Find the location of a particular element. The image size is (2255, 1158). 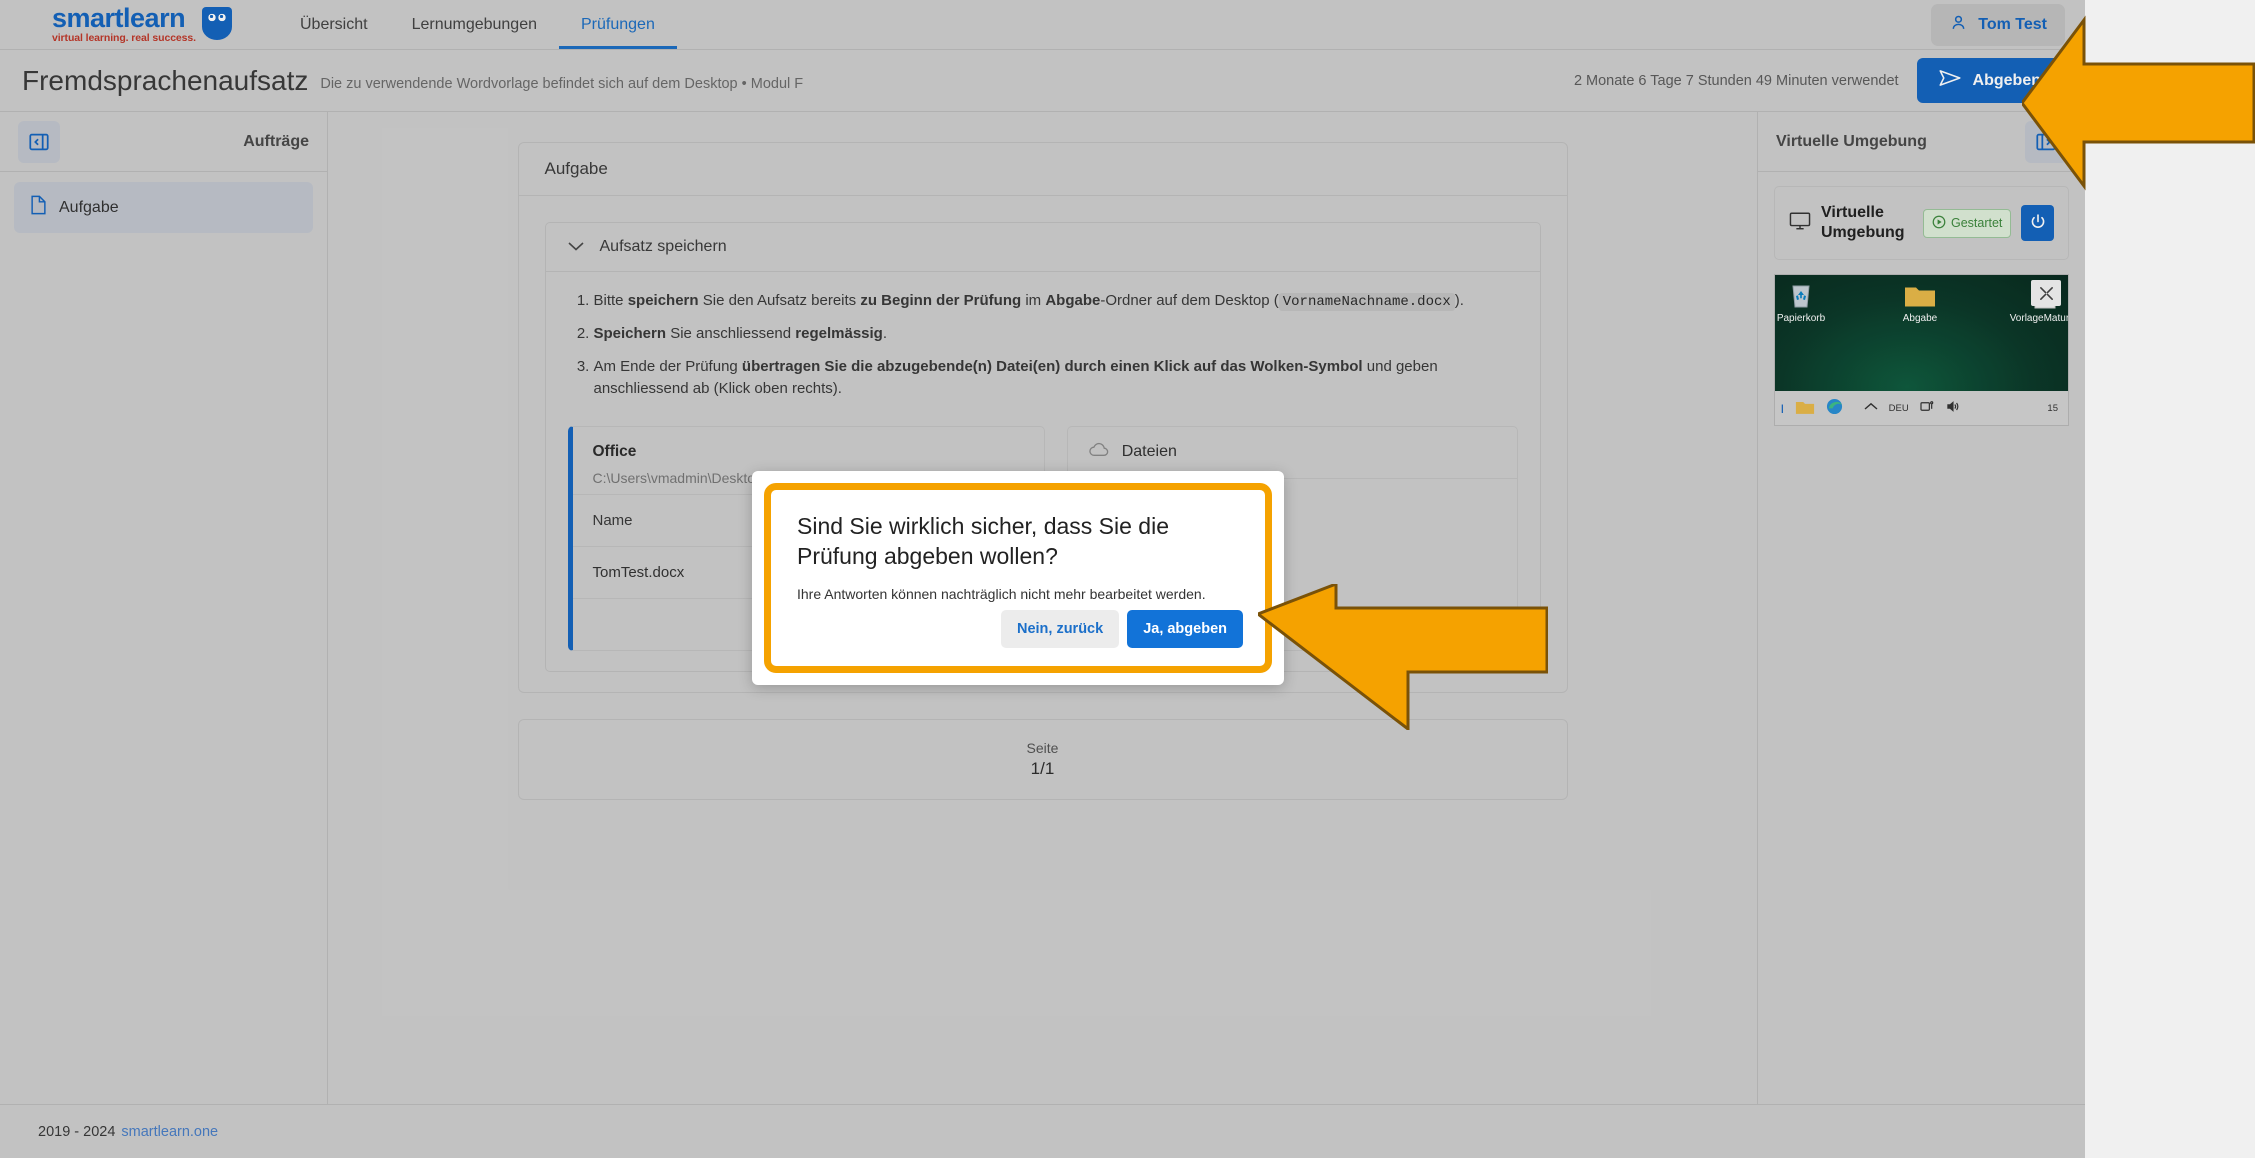

dialog-confirm-button: Ja, abgeben is located at coordinates (1185, 629).